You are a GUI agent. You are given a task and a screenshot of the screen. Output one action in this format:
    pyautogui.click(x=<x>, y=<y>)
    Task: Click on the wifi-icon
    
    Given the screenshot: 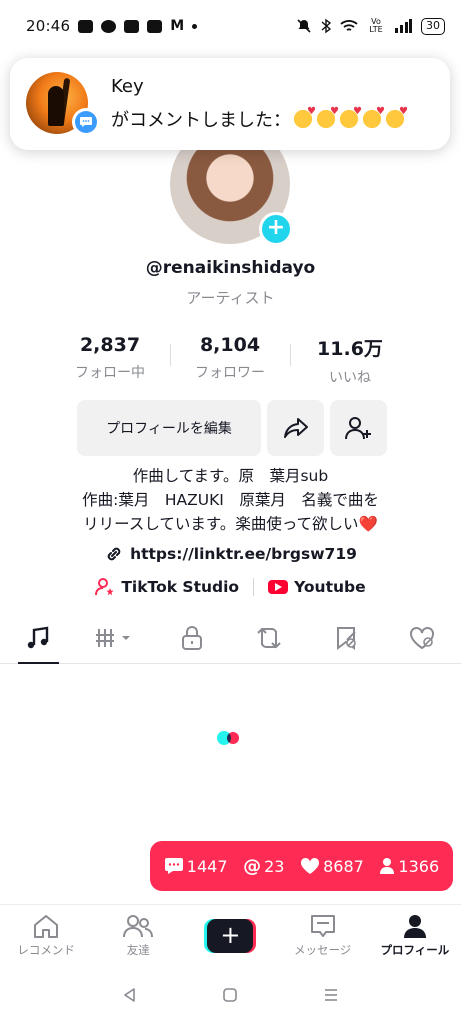 What is the action you would take?
    pyautogui.click(x=349, y=25)
    